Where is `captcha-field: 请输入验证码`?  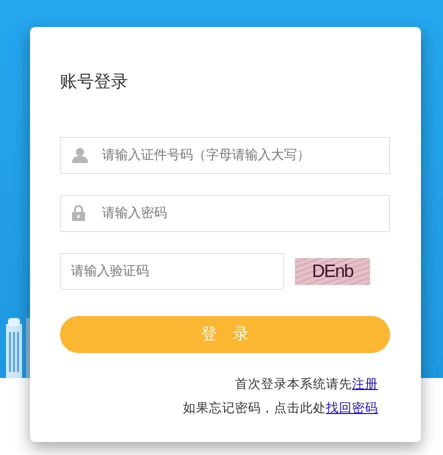 captcha-field: 请输入验证码 is located at coordinates (172, 271).